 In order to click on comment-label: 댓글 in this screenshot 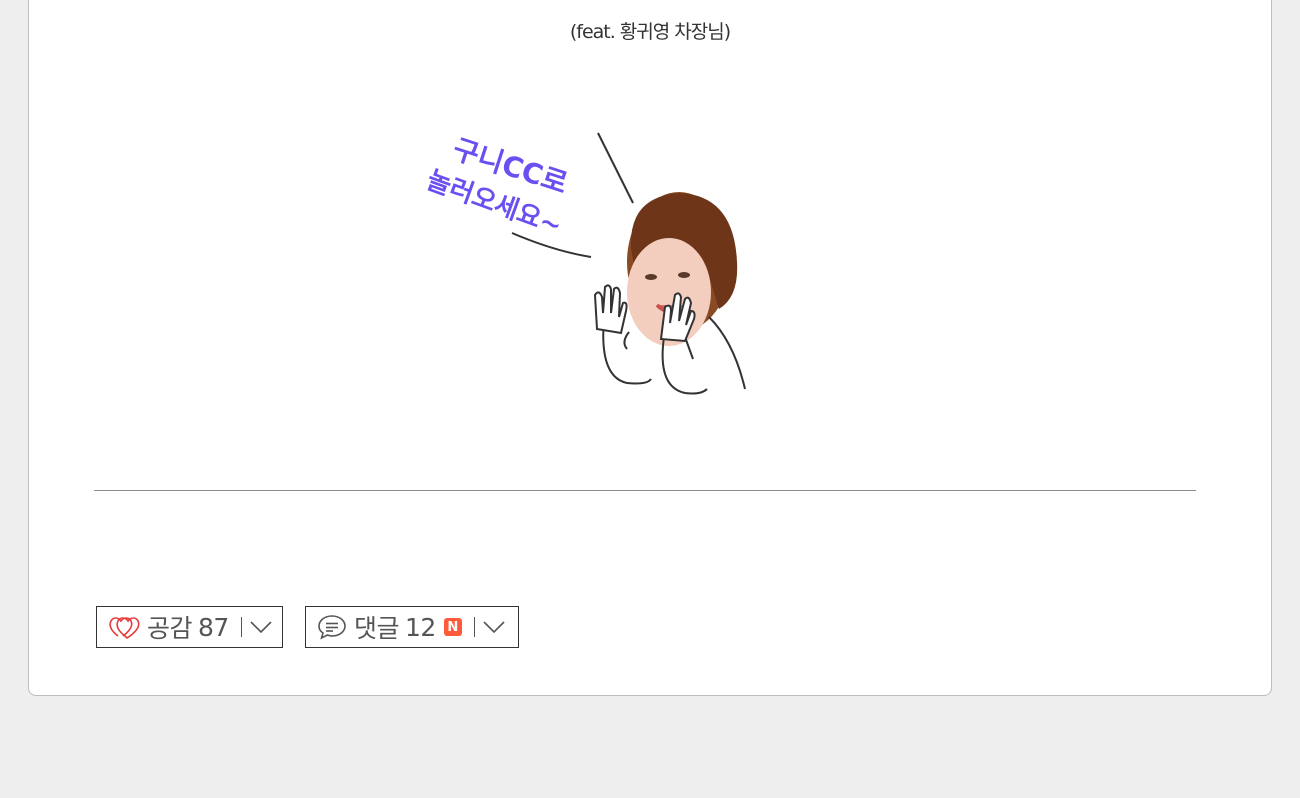, I will do `click(377, 628)`.